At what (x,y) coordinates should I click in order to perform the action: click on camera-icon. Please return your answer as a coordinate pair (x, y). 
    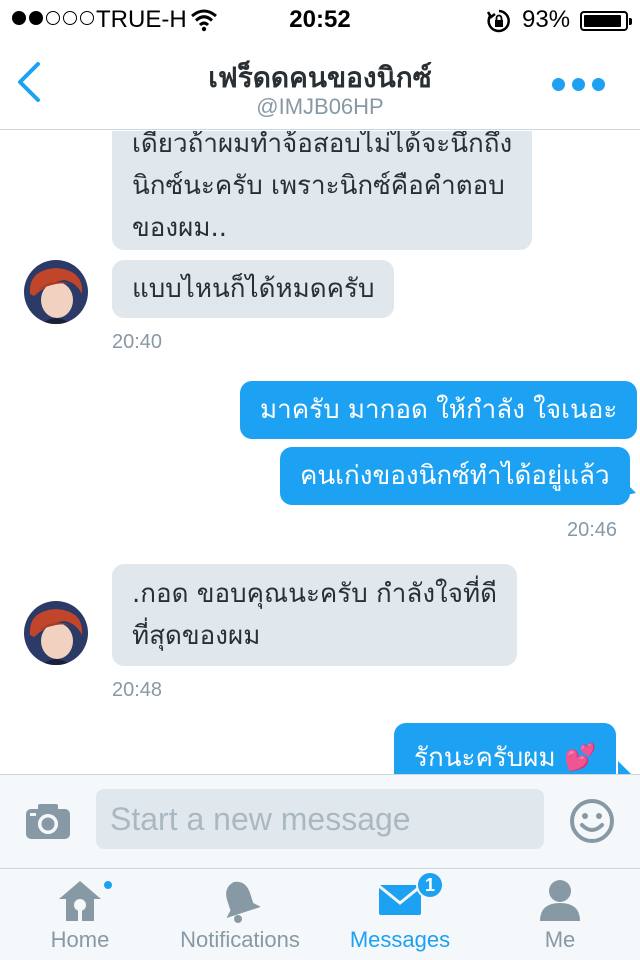
    Looking at the image, I should click on (48, 821).